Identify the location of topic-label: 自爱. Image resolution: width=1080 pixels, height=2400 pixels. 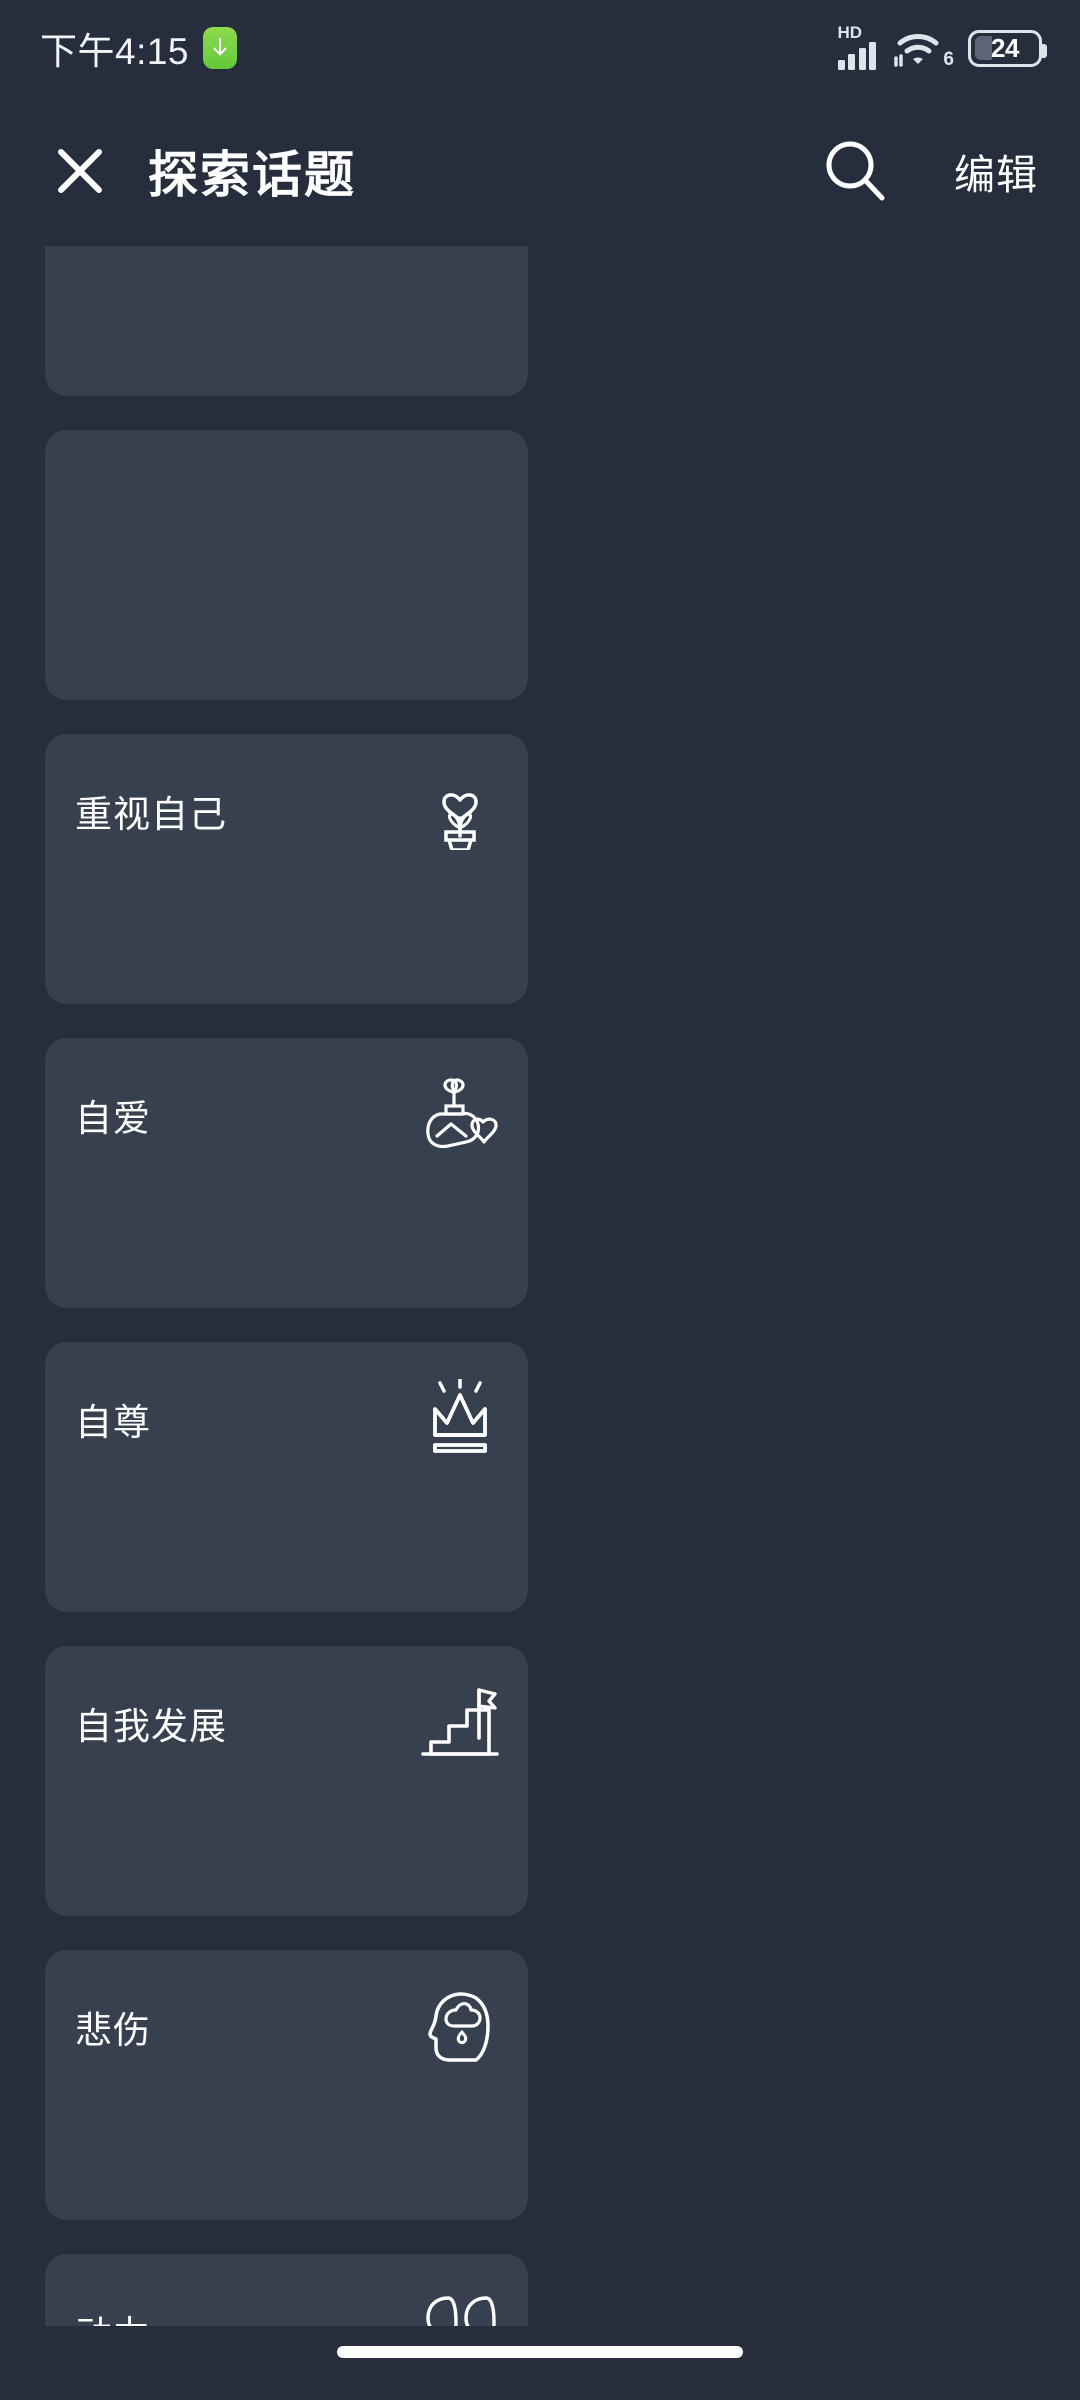
(113, 1118).